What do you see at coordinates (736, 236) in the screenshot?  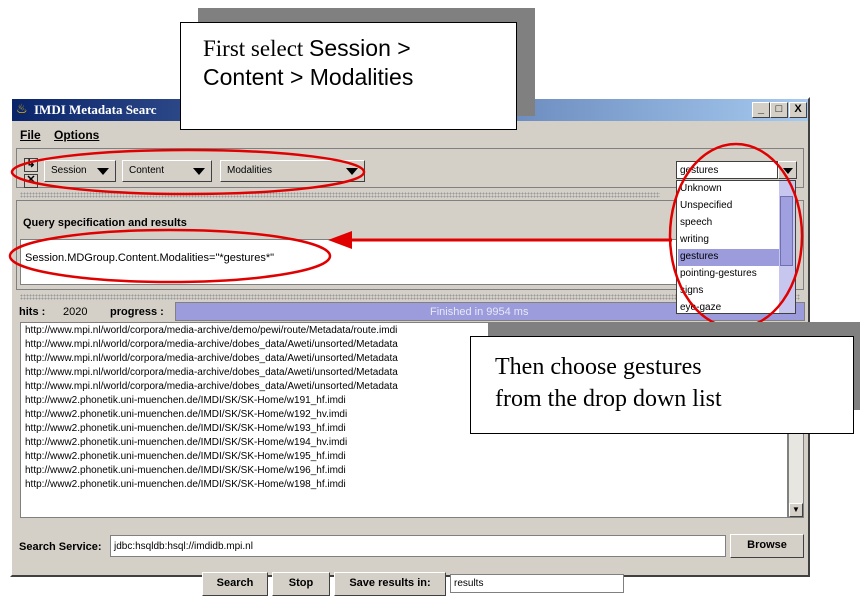 I see `annotation-ellipse-dropdown` at bounding box center [736, 236].